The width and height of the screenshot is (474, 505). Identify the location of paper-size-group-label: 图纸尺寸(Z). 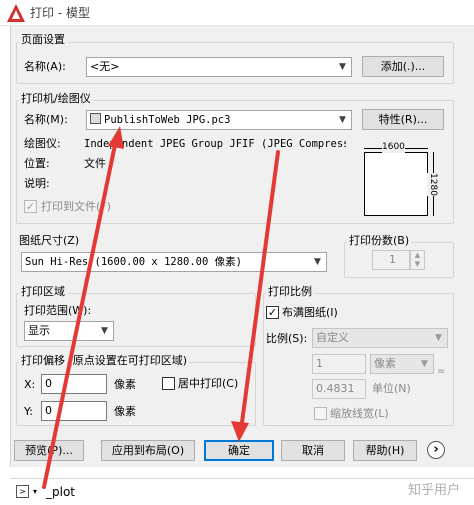
(49, 240).